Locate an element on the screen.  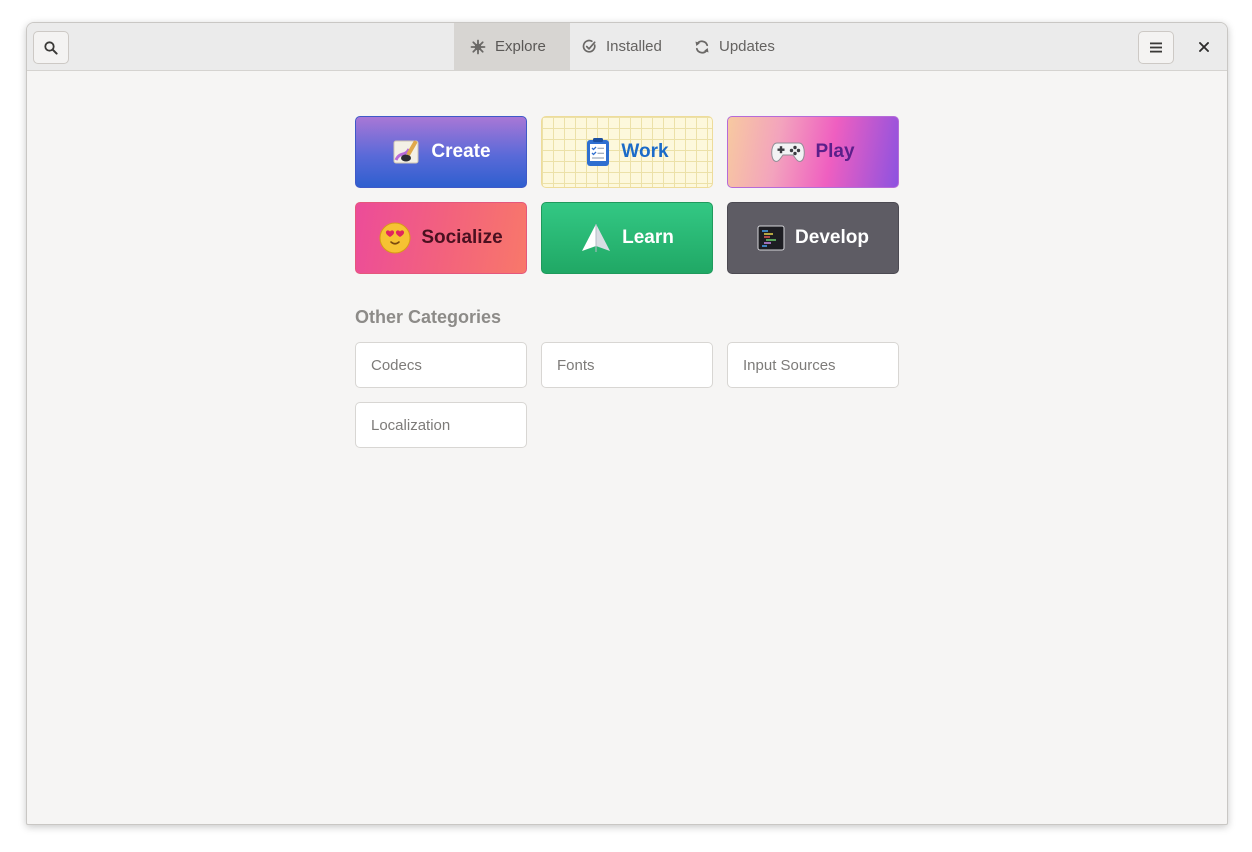
explore-icon is located at coordinates (478, 47).